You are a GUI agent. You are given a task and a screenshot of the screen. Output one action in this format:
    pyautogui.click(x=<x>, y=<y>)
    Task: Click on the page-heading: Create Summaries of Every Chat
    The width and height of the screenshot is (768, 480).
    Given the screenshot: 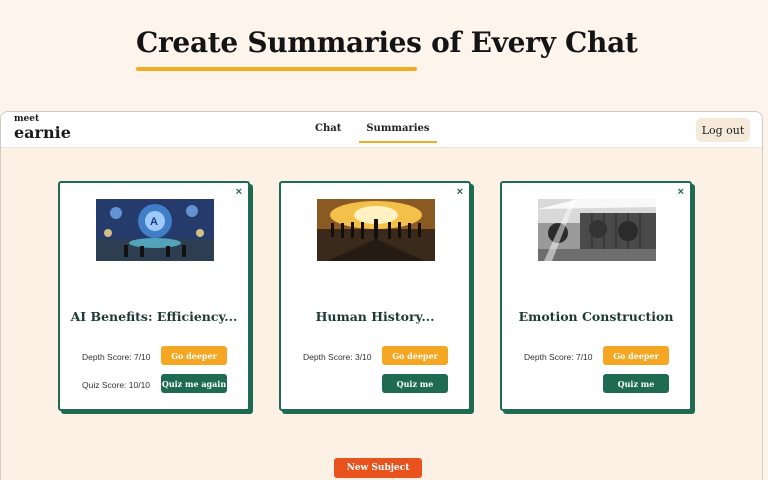 What is the action you would take?
    pyautogui.click(x=387, y=42)
    